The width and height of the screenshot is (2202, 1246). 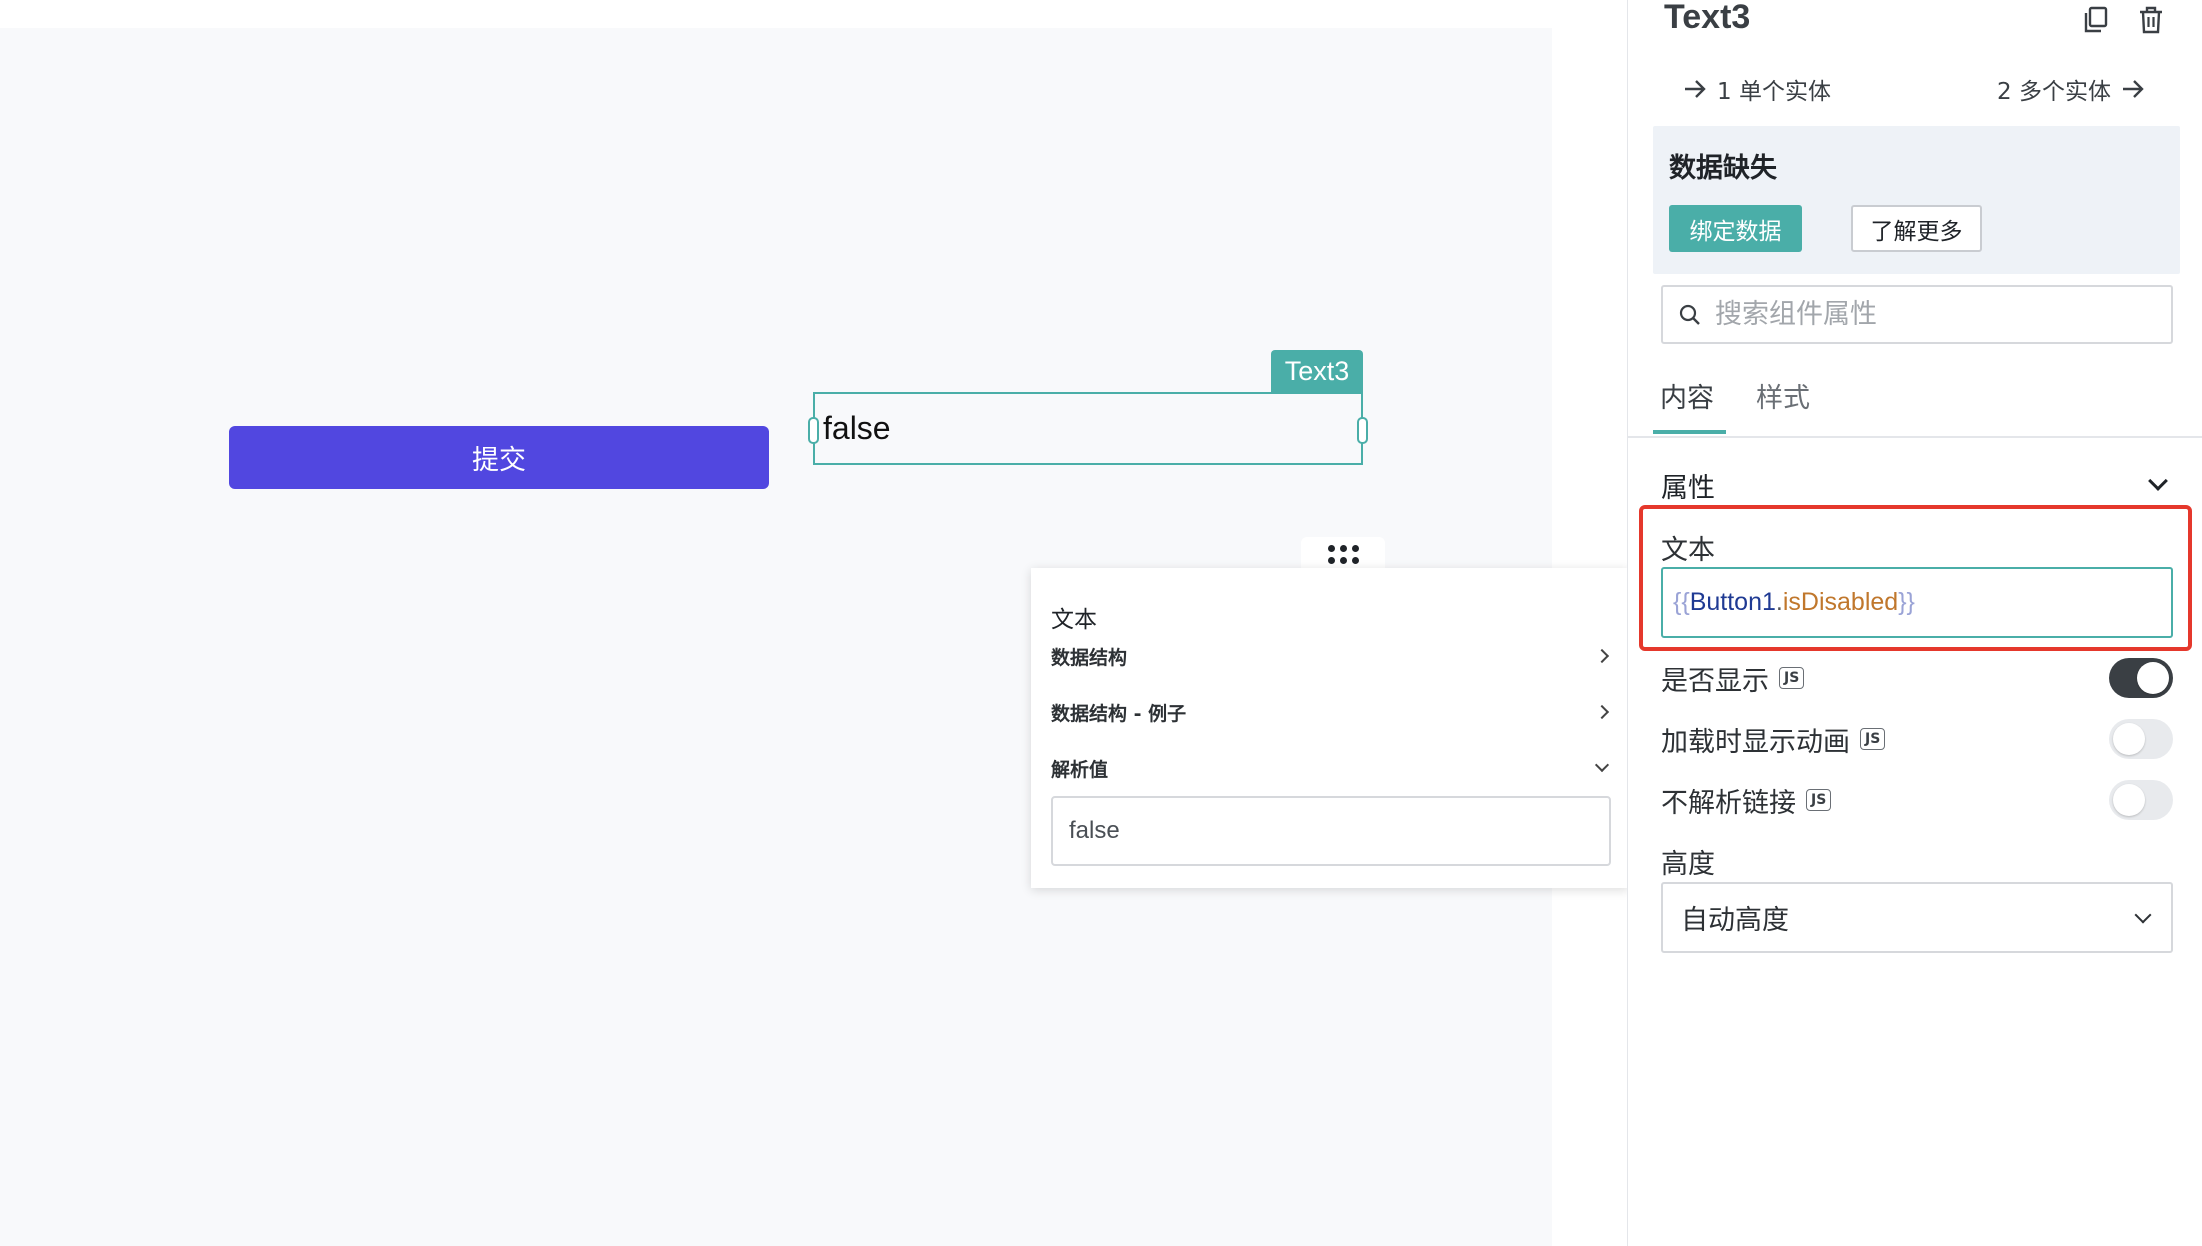 I want to click on multiple-entity-link: 2 多个实体, so click(x=2071, y=89).